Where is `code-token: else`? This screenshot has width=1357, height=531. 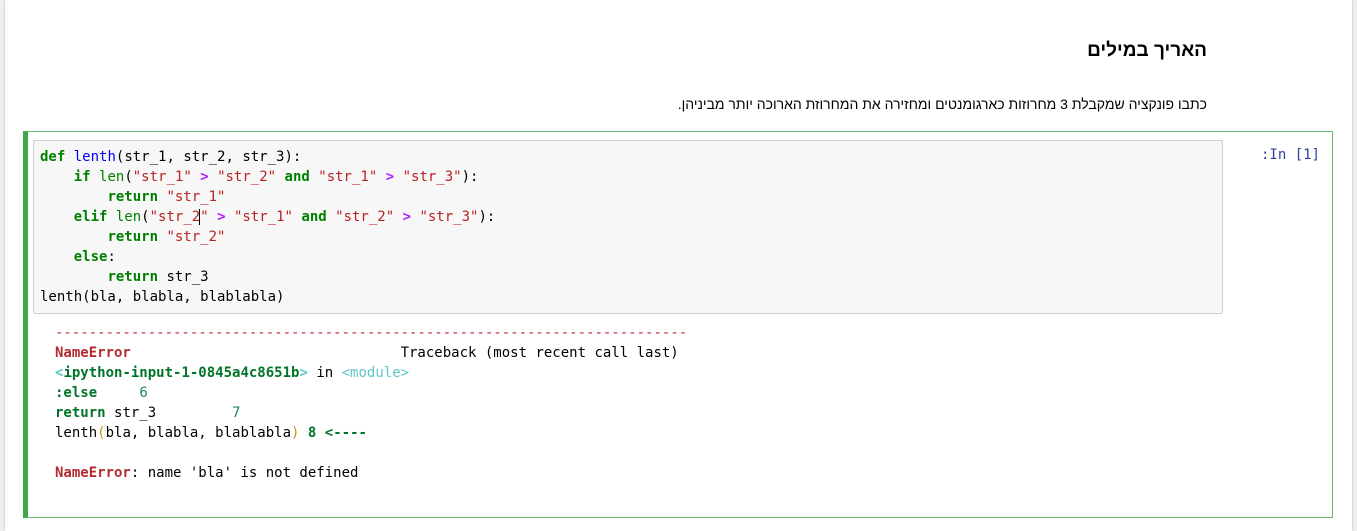
code-token: else is located at coordinates (90, 257).